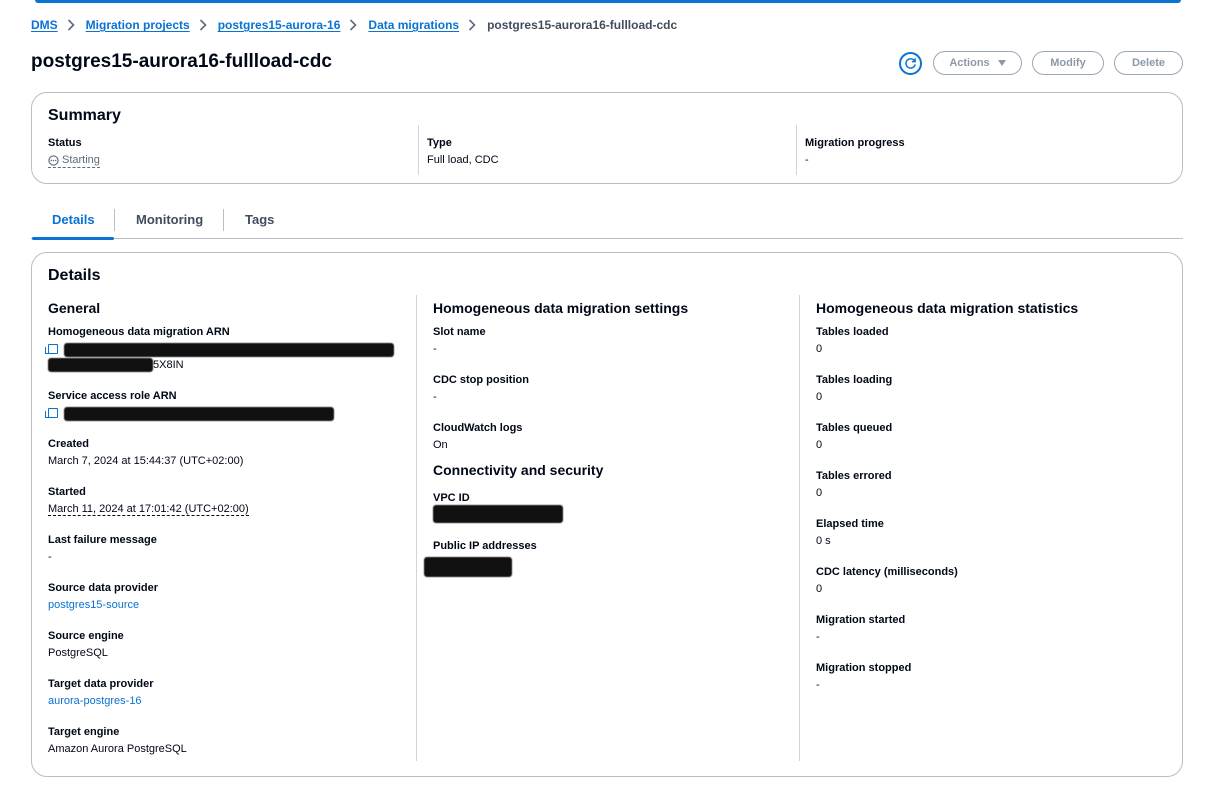 The width and height of the screenshot is (1229, 794). I want to click on started-label: Started, so click(67, 492).